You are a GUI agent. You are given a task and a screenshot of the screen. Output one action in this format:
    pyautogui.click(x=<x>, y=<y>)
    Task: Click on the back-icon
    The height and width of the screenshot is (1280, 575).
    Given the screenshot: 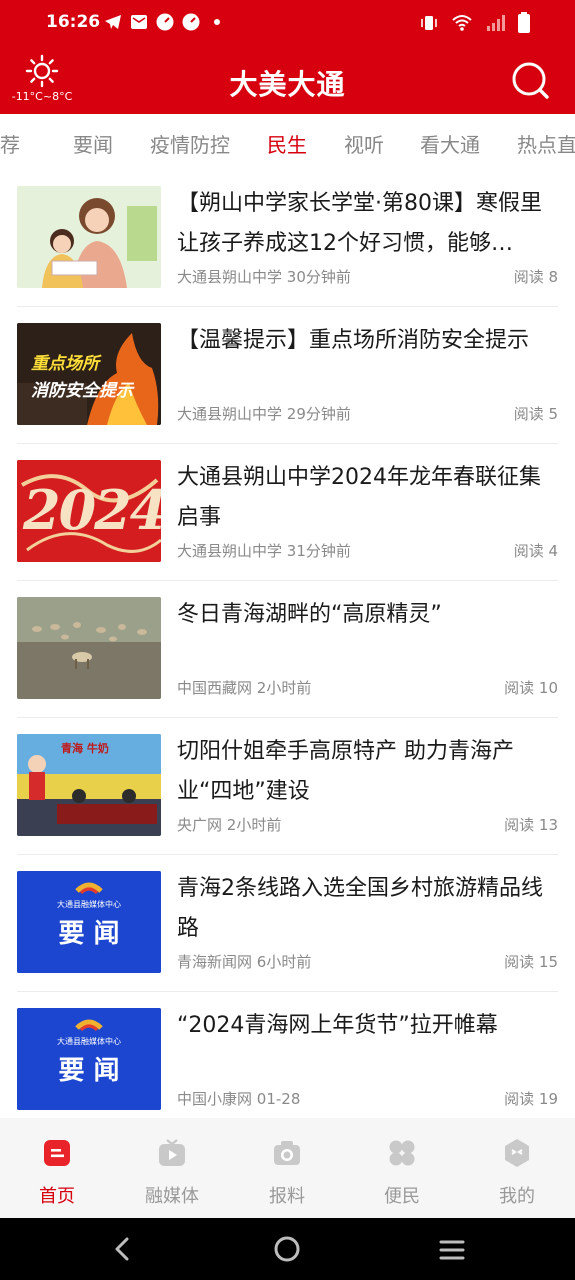 What is the action you would take?
    pyautogui.click(x=122, y=1249)
    